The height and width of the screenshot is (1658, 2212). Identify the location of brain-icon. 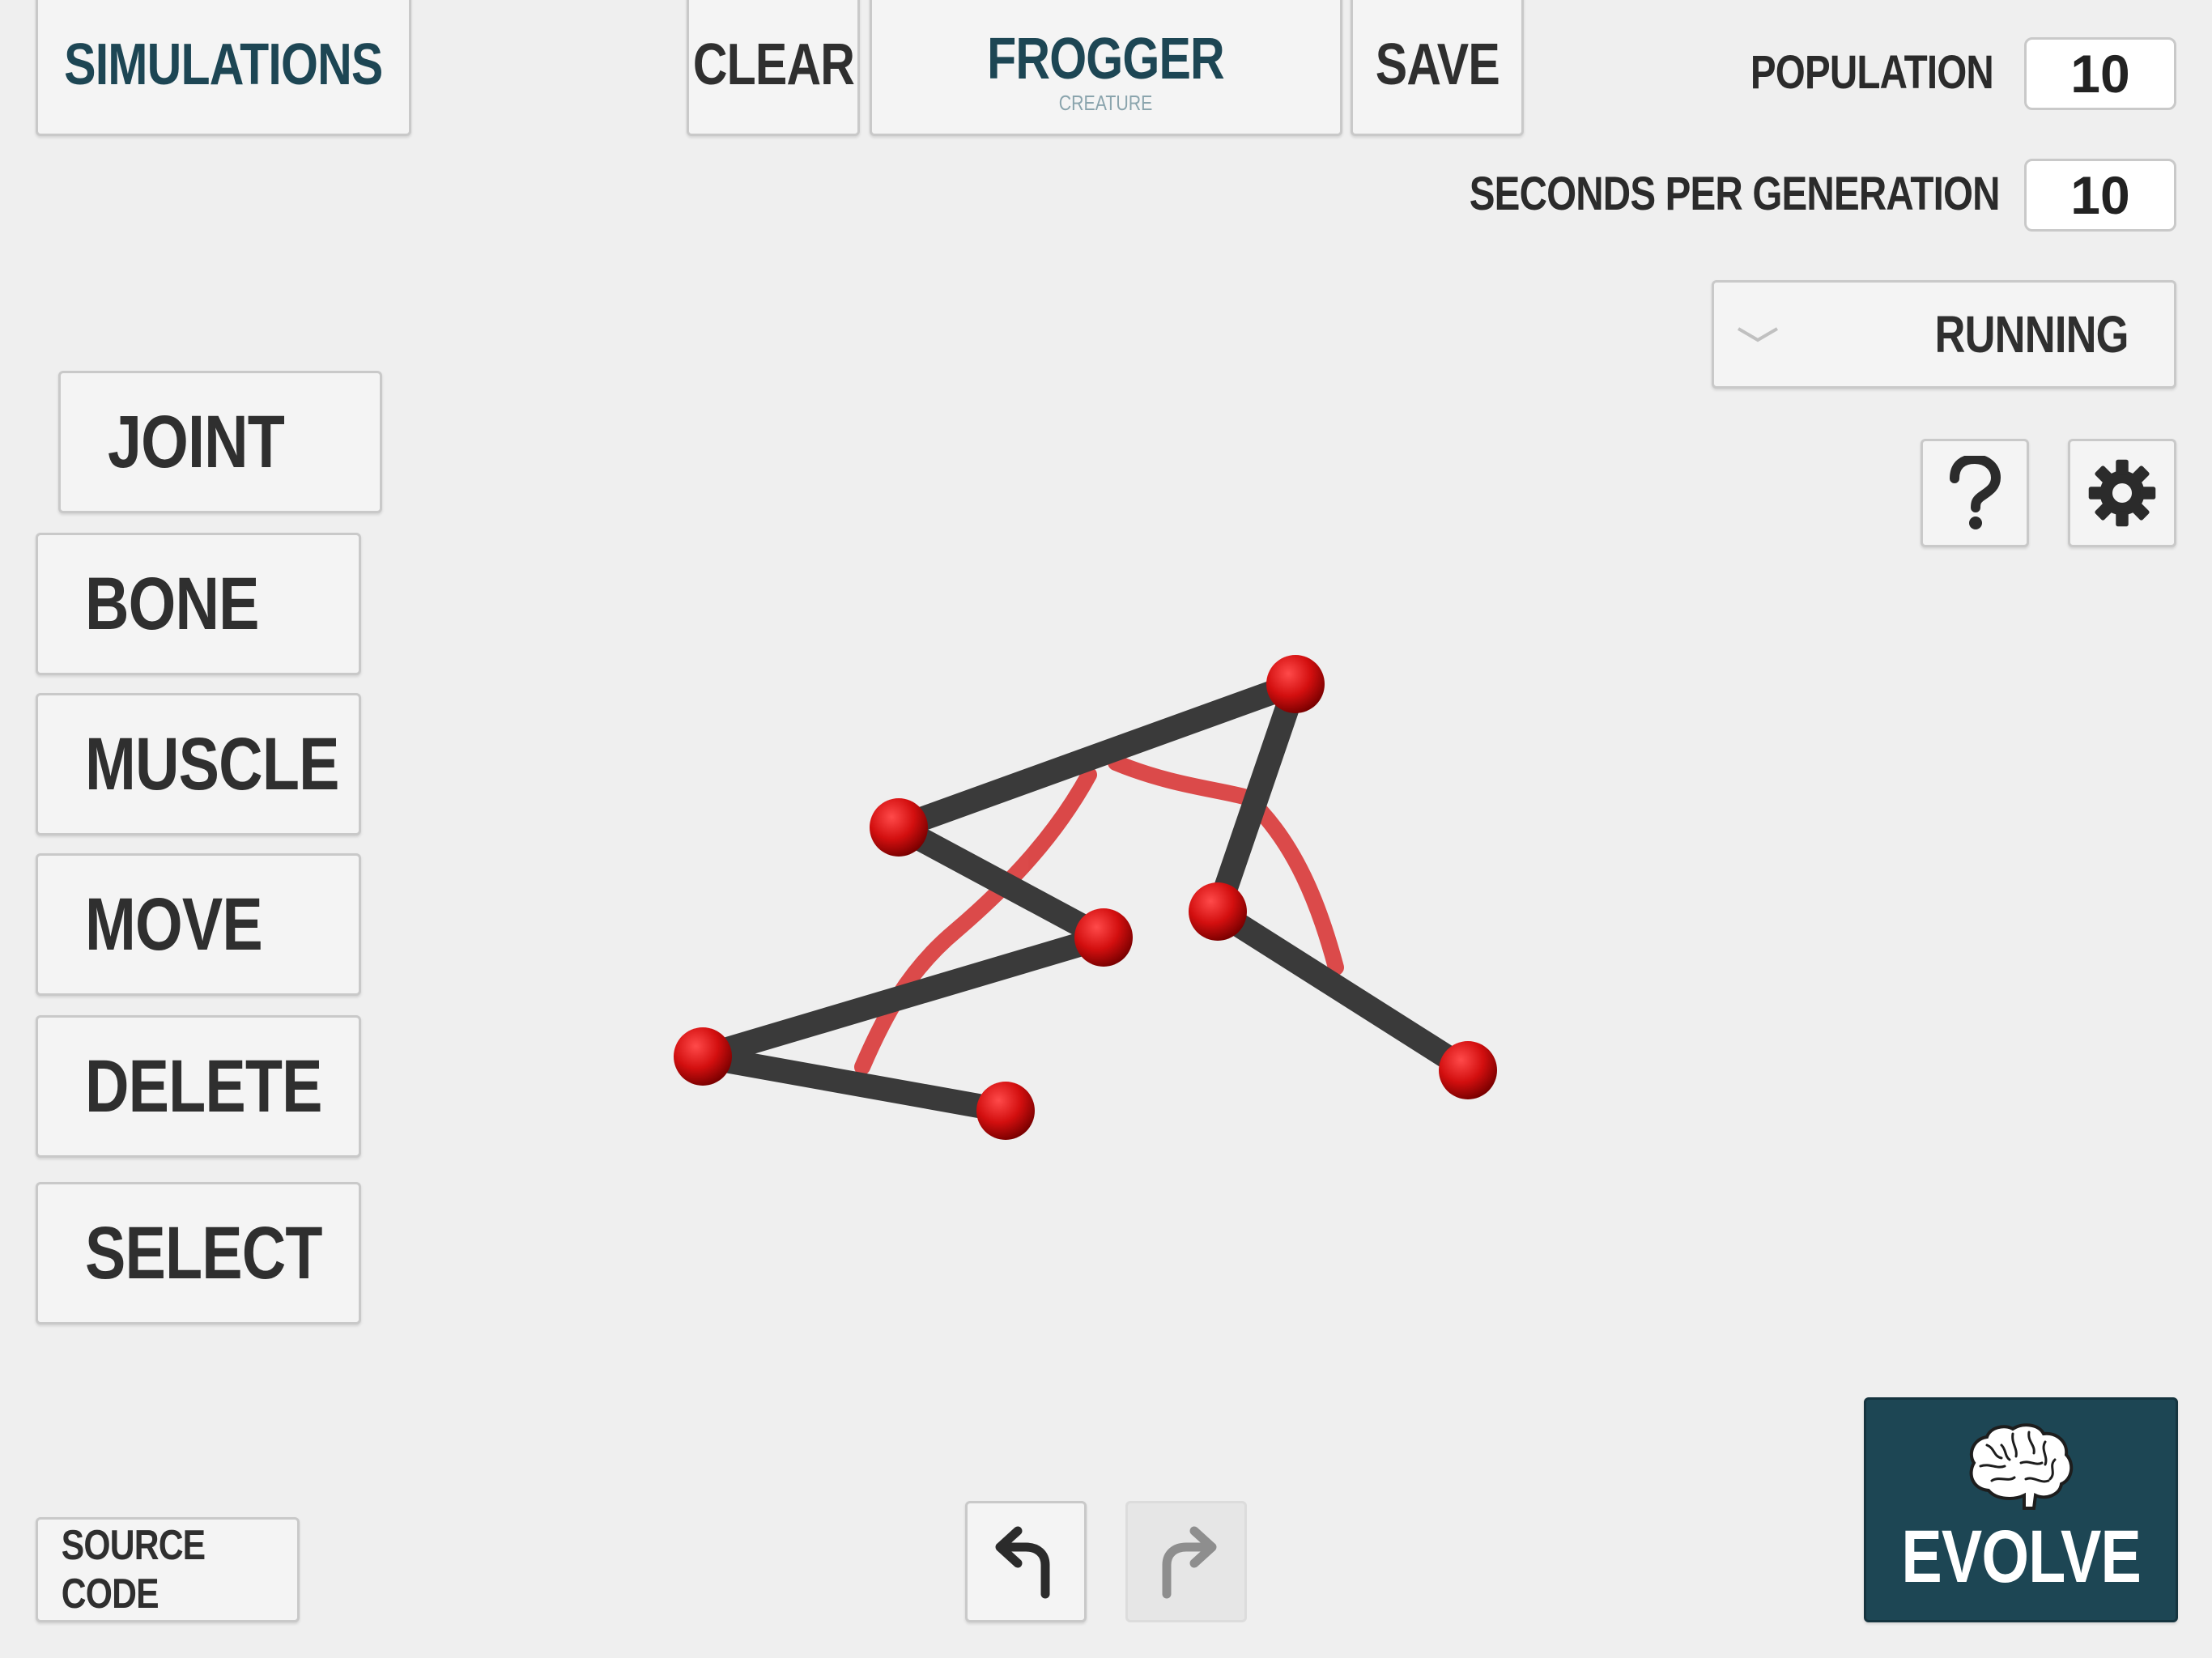
(2022, 1466).